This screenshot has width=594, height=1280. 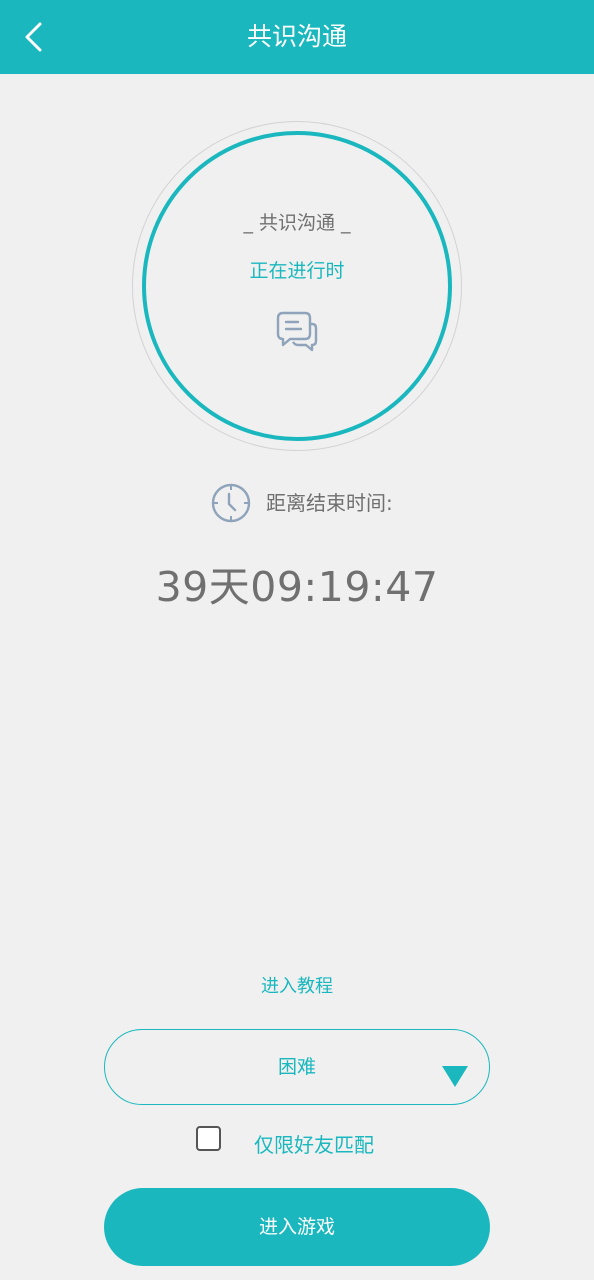 I want to click on header-bar: 共识沟通, so click(x=297, y=37).